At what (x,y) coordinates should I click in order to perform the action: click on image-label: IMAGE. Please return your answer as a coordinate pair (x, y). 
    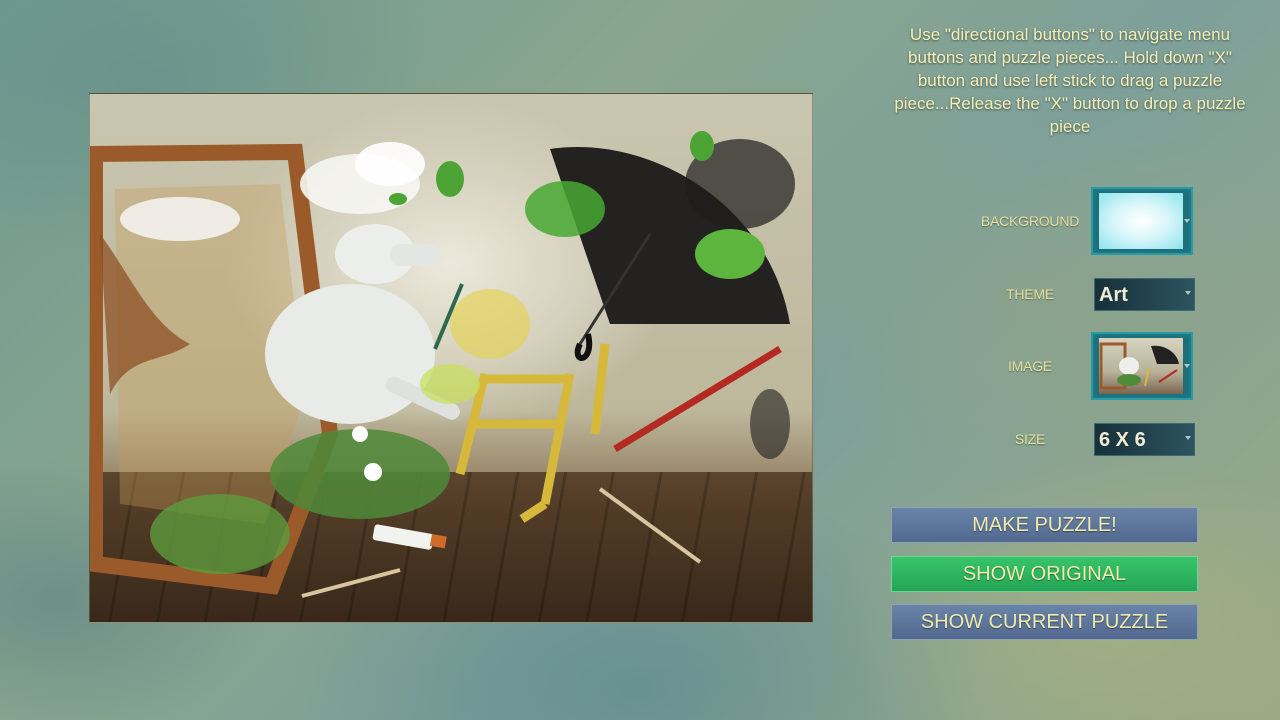
    Looking at the image, I should click on (1030, 366).